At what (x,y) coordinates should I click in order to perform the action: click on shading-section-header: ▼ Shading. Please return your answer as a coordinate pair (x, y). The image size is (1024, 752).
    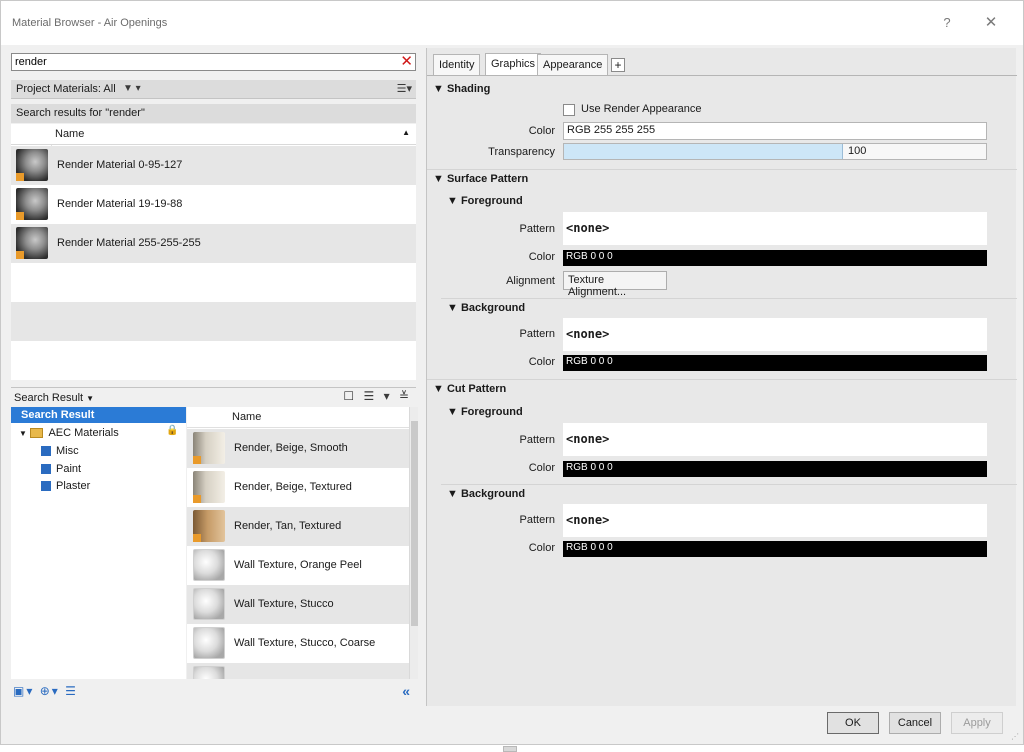
    Looking at the image, I should click on (722, 89).